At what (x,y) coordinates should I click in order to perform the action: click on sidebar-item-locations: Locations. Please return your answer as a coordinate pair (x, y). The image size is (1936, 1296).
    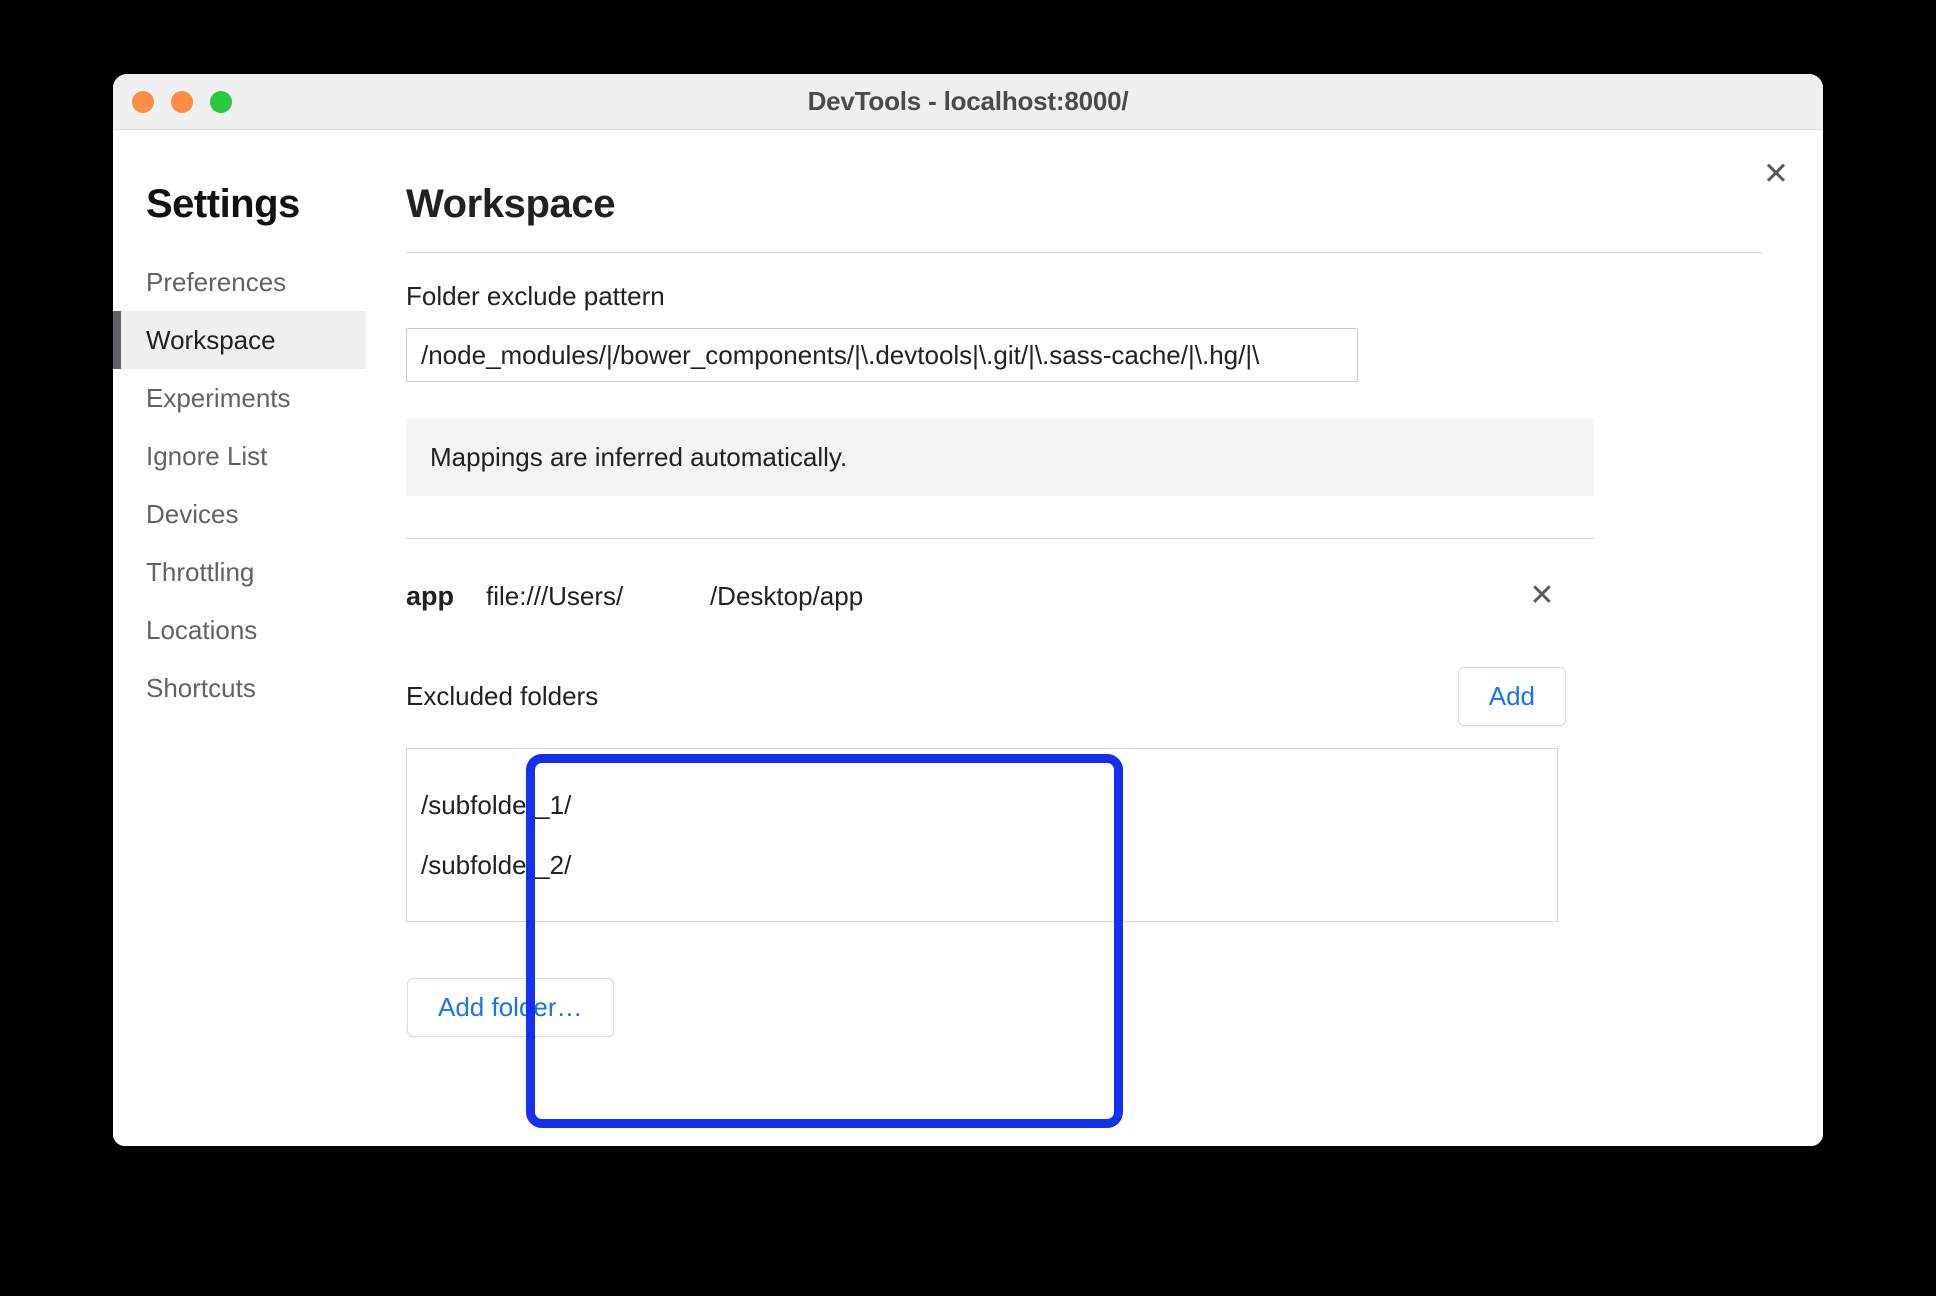
    Looking at the image, I should click on (239, 630).